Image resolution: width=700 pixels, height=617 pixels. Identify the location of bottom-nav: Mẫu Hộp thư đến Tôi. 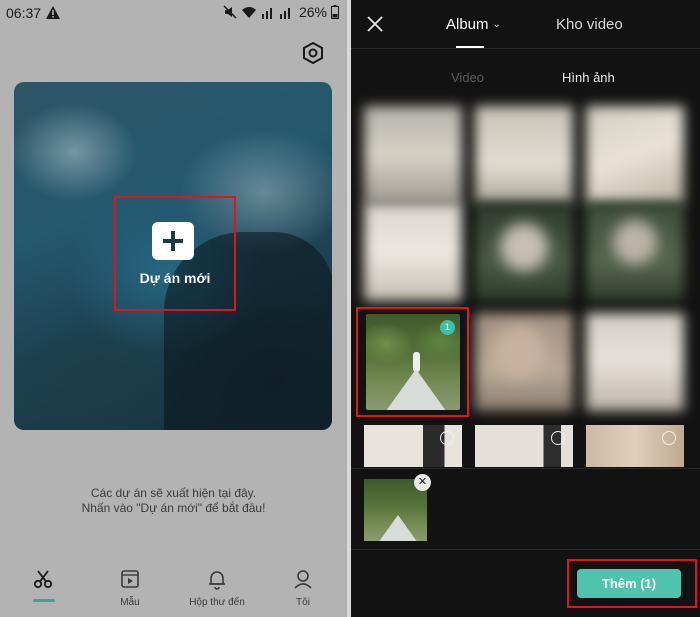
(173, 588).